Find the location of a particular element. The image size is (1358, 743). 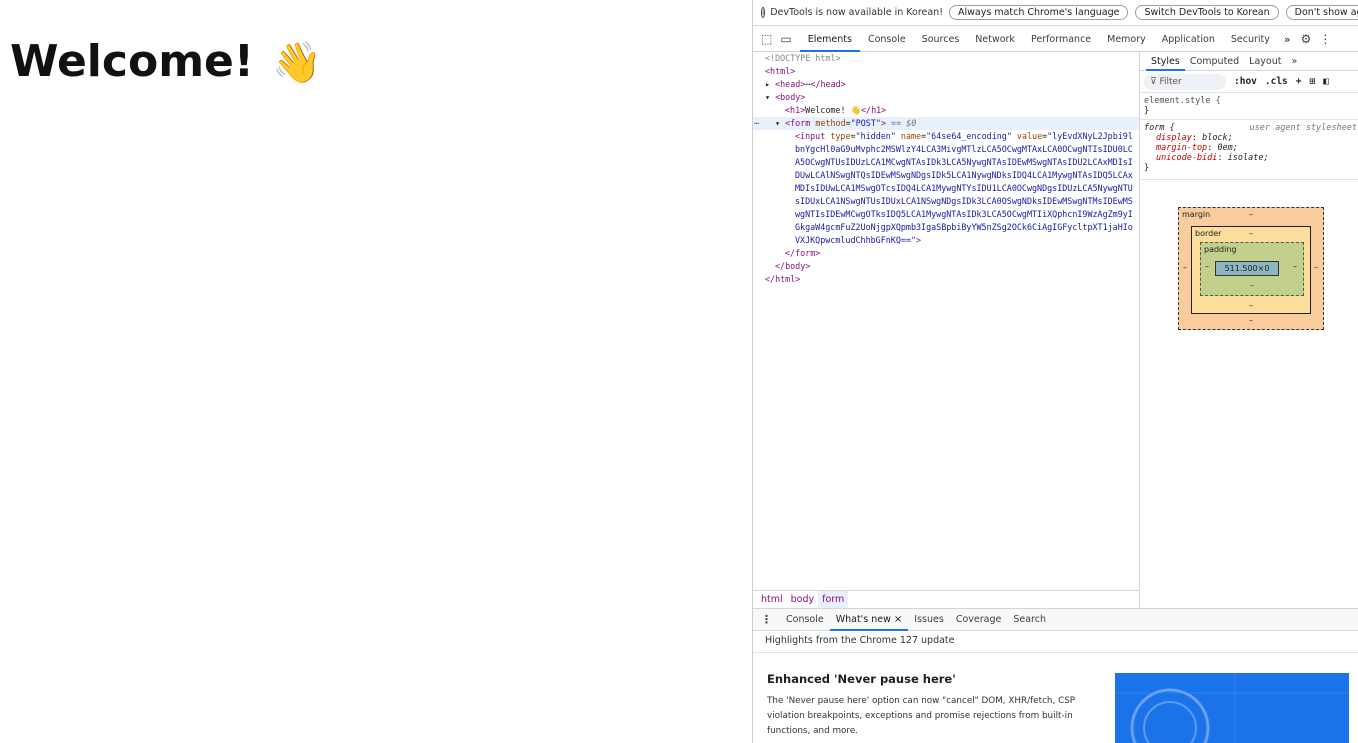

close-icon: × is located at coordinates (898, 619).